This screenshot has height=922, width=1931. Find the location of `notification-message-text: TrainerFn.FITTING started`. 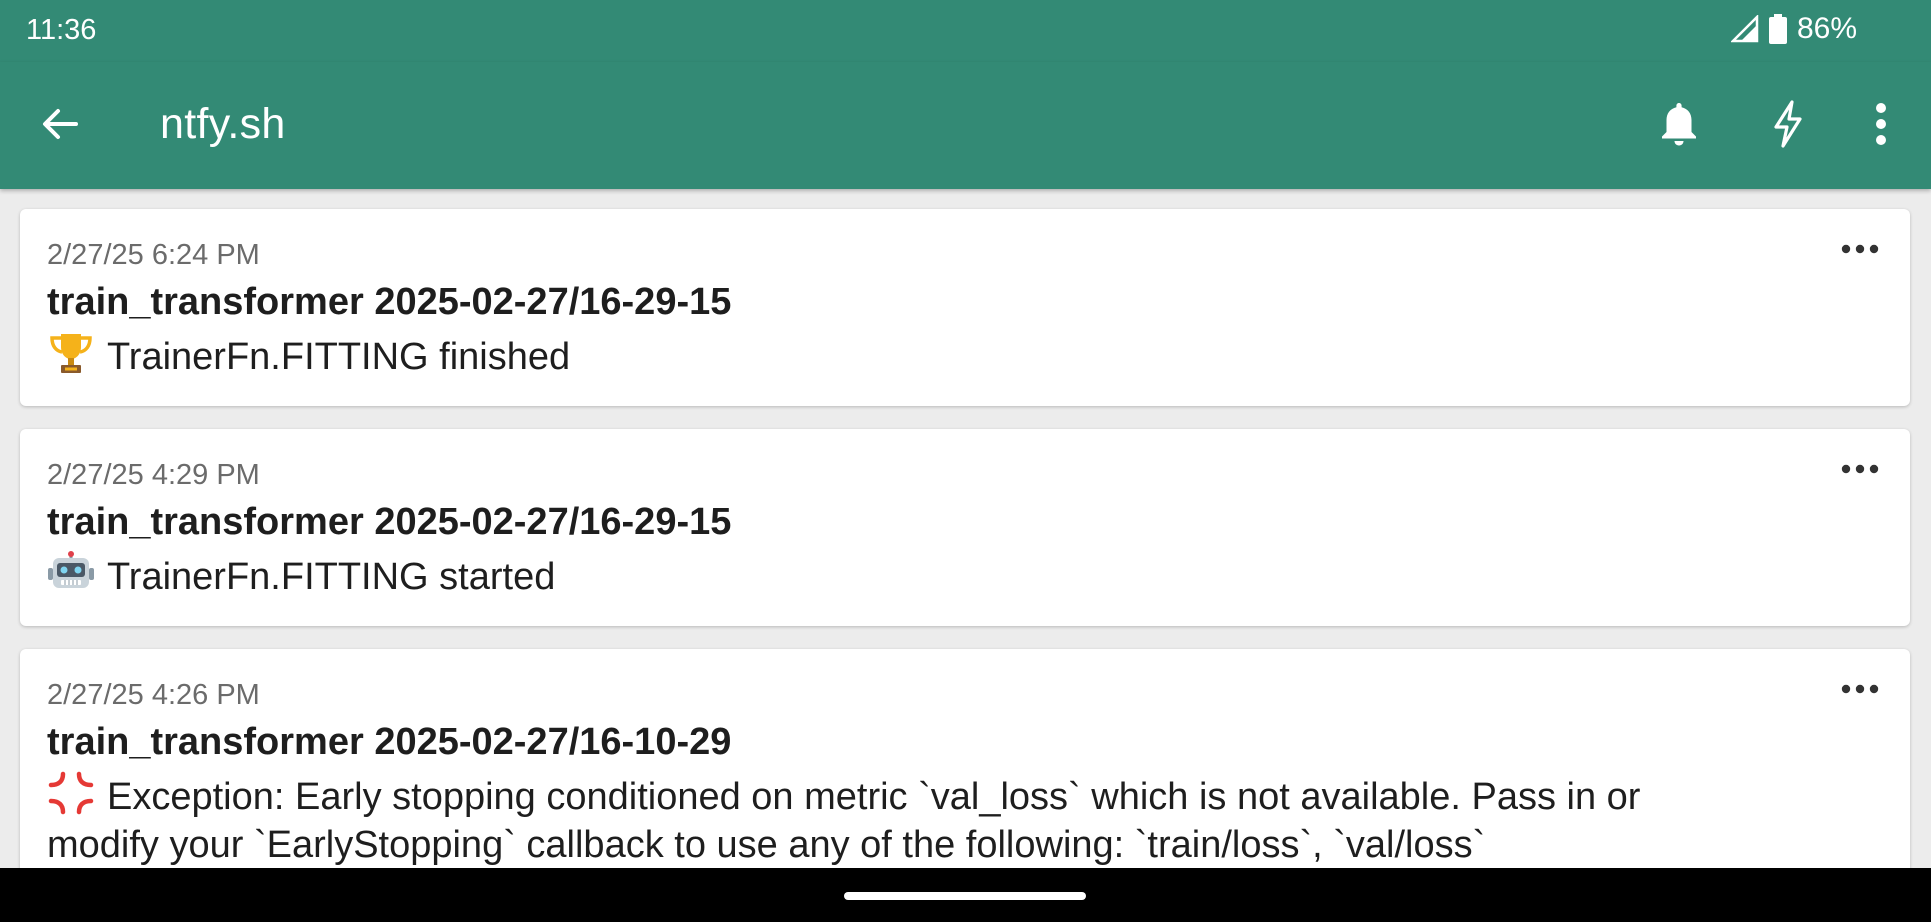

notification-message-text: TrainerFn.FITTING started is located at coordinates (331, 577).